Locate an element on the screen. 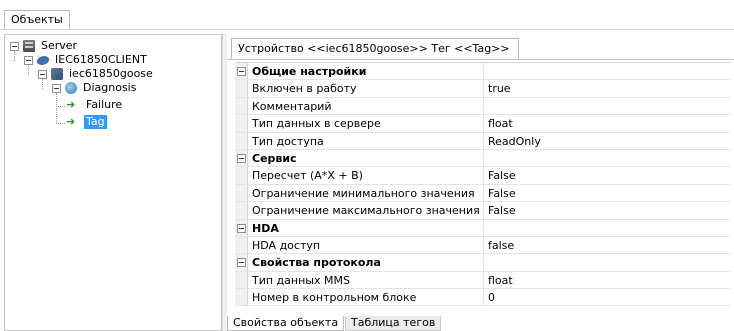 The height and width of the screenshot is (331, 734). bottom-tabbar: Свойства объекта Таблица тегов is located at coordinates (480, 323).